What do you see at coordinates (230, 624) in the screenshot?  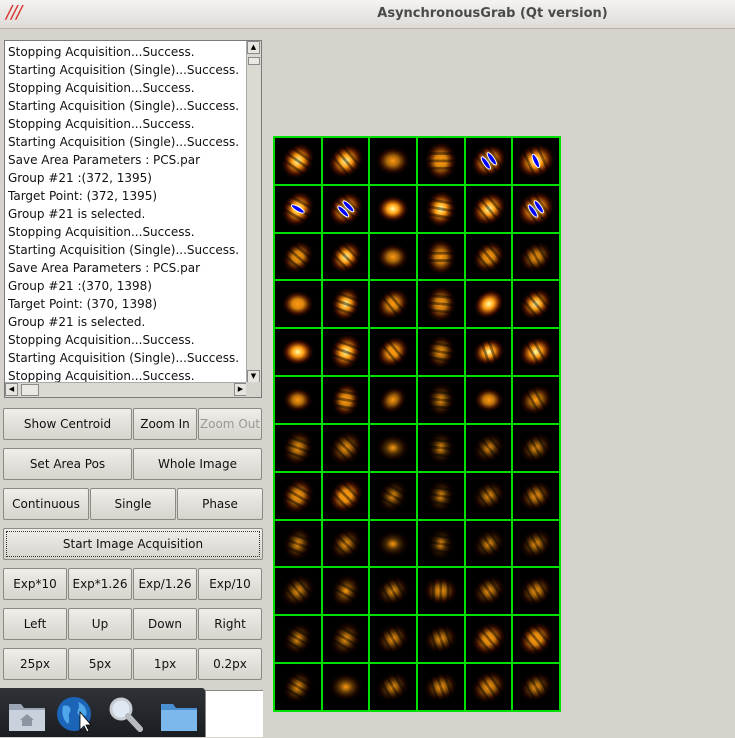 I see `move-right-button: Right` at bounding box center [230, 624].